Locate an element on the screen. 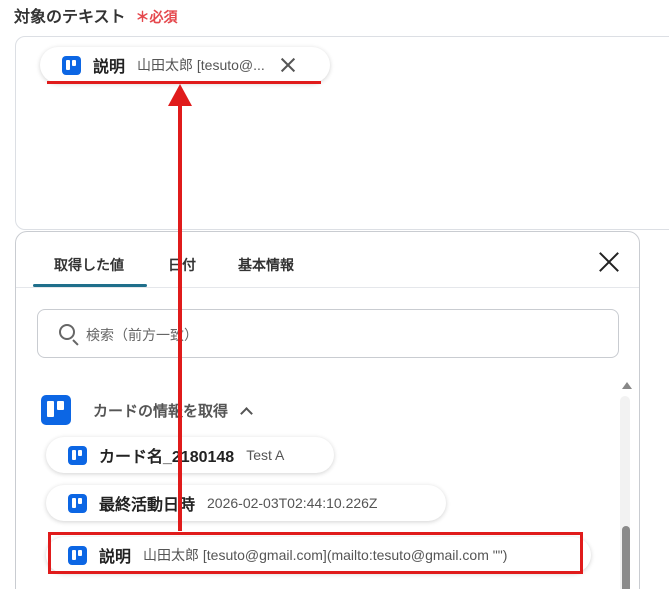 Image resolution: width=669 pixels, height=589 pixels. group-title: カードの情報を取得 is located at coordinates (161, 411).